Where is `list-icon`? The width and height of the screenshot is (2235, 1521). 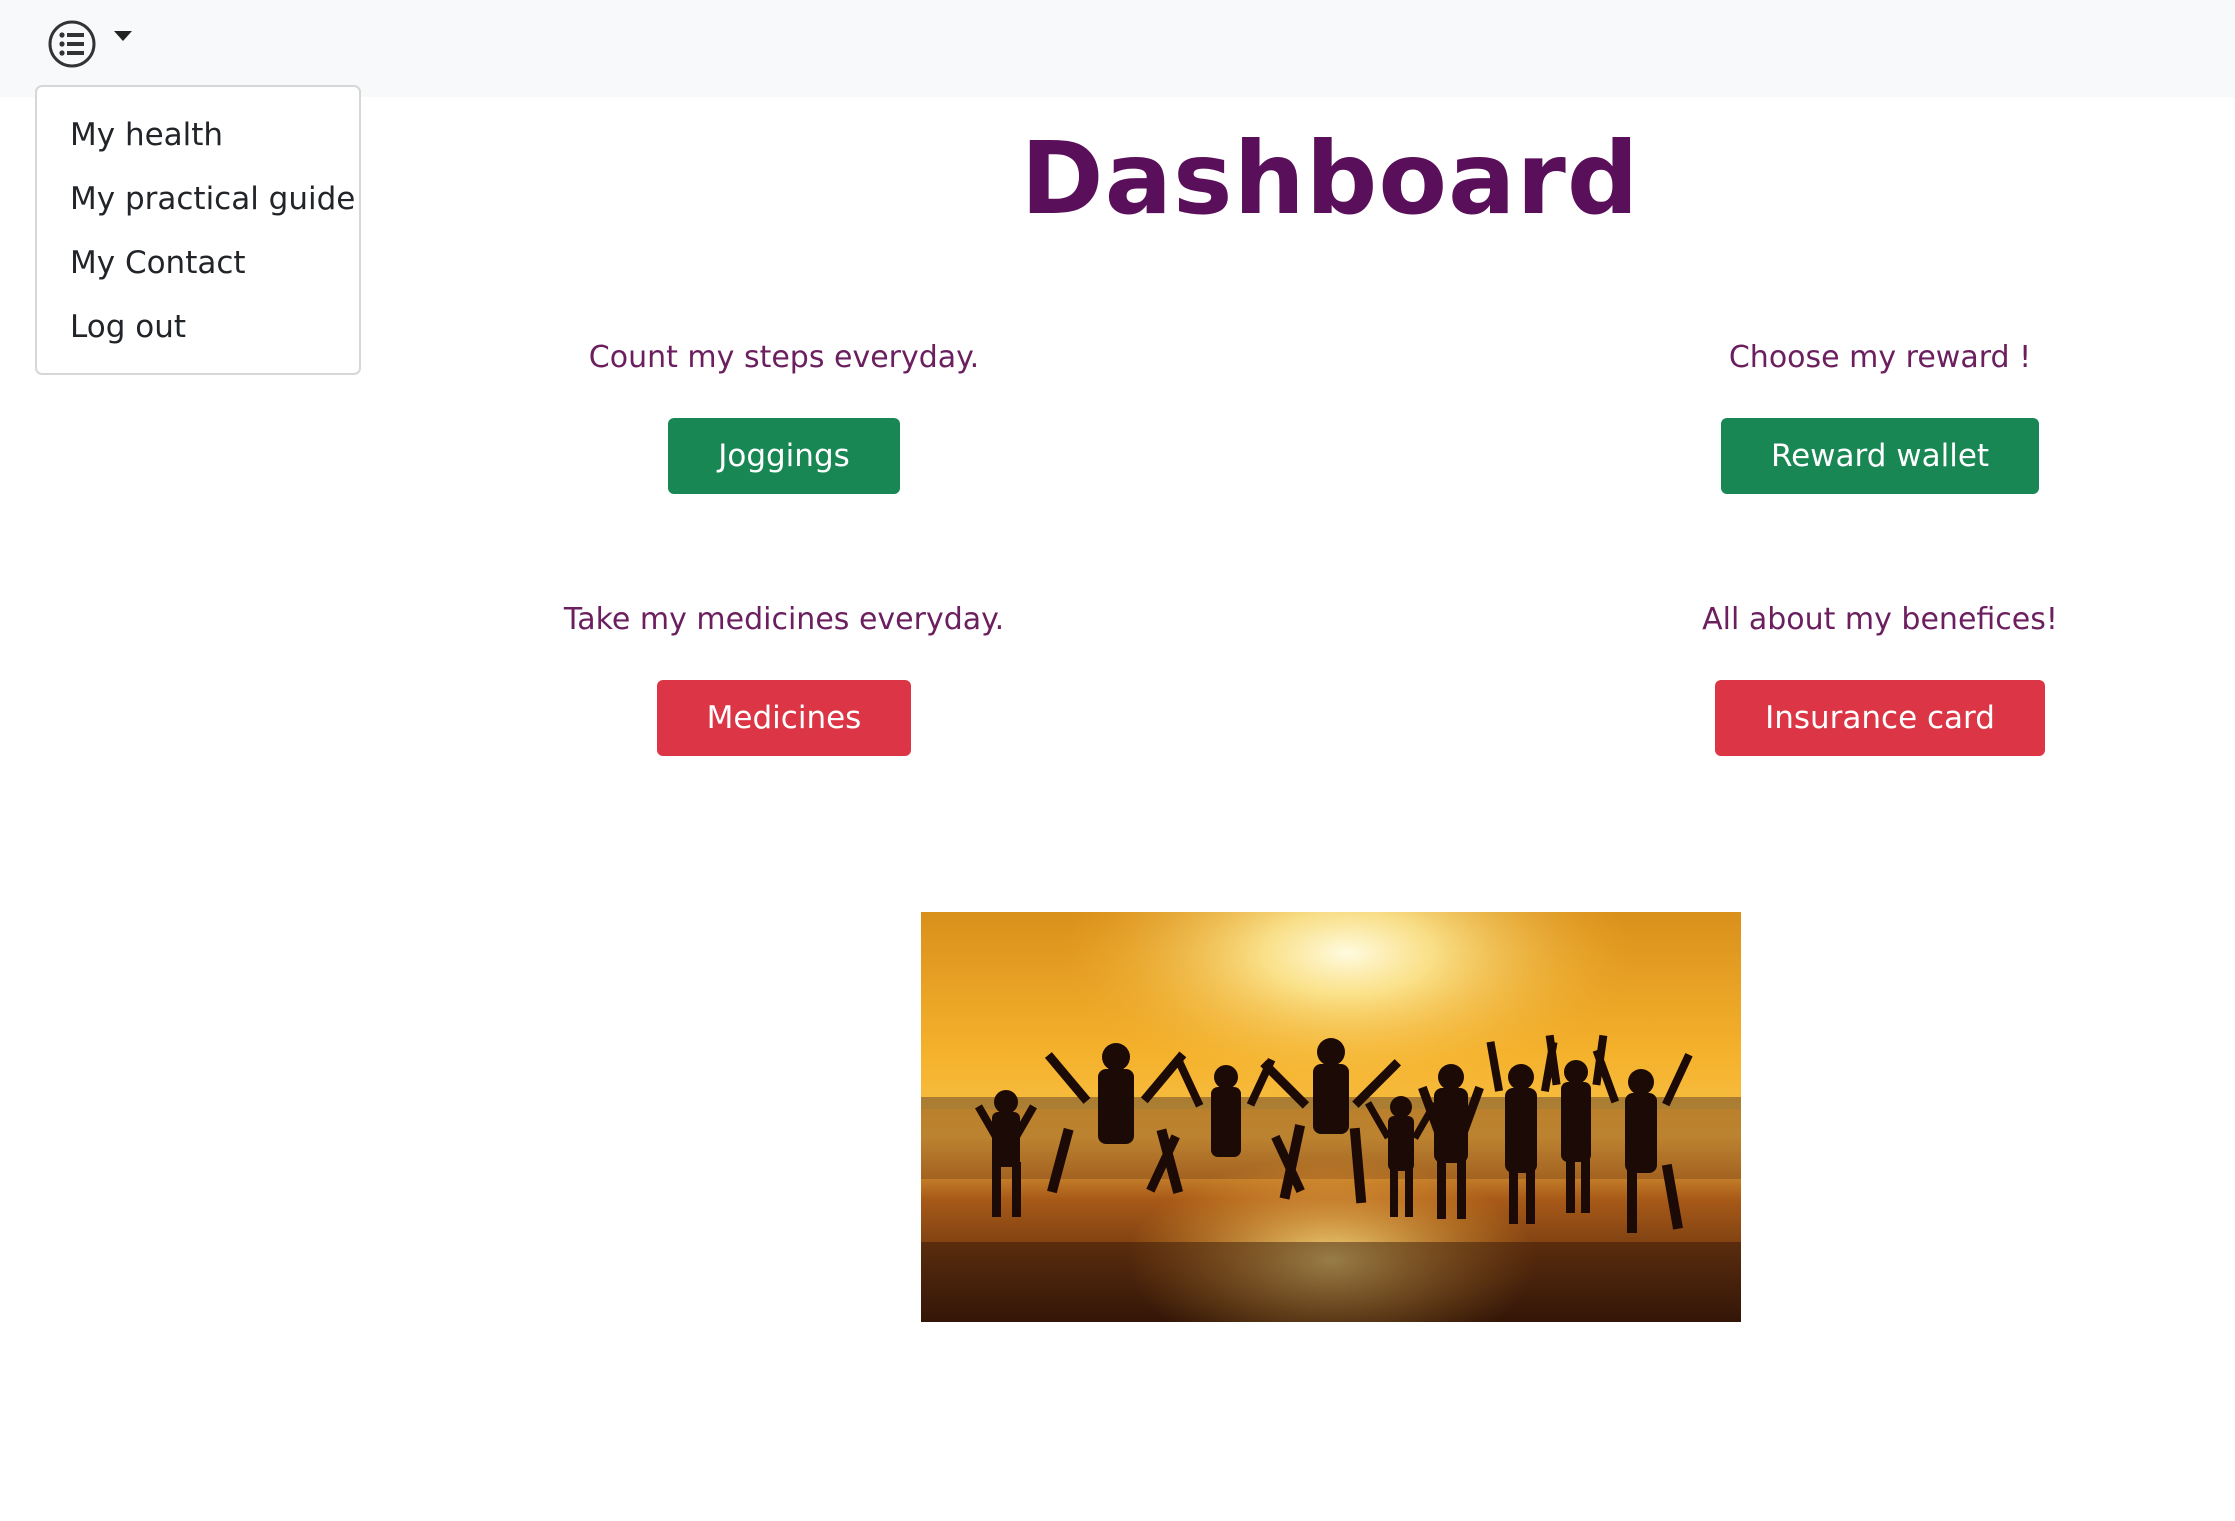
list-icon is located at coordinates (72, 44).